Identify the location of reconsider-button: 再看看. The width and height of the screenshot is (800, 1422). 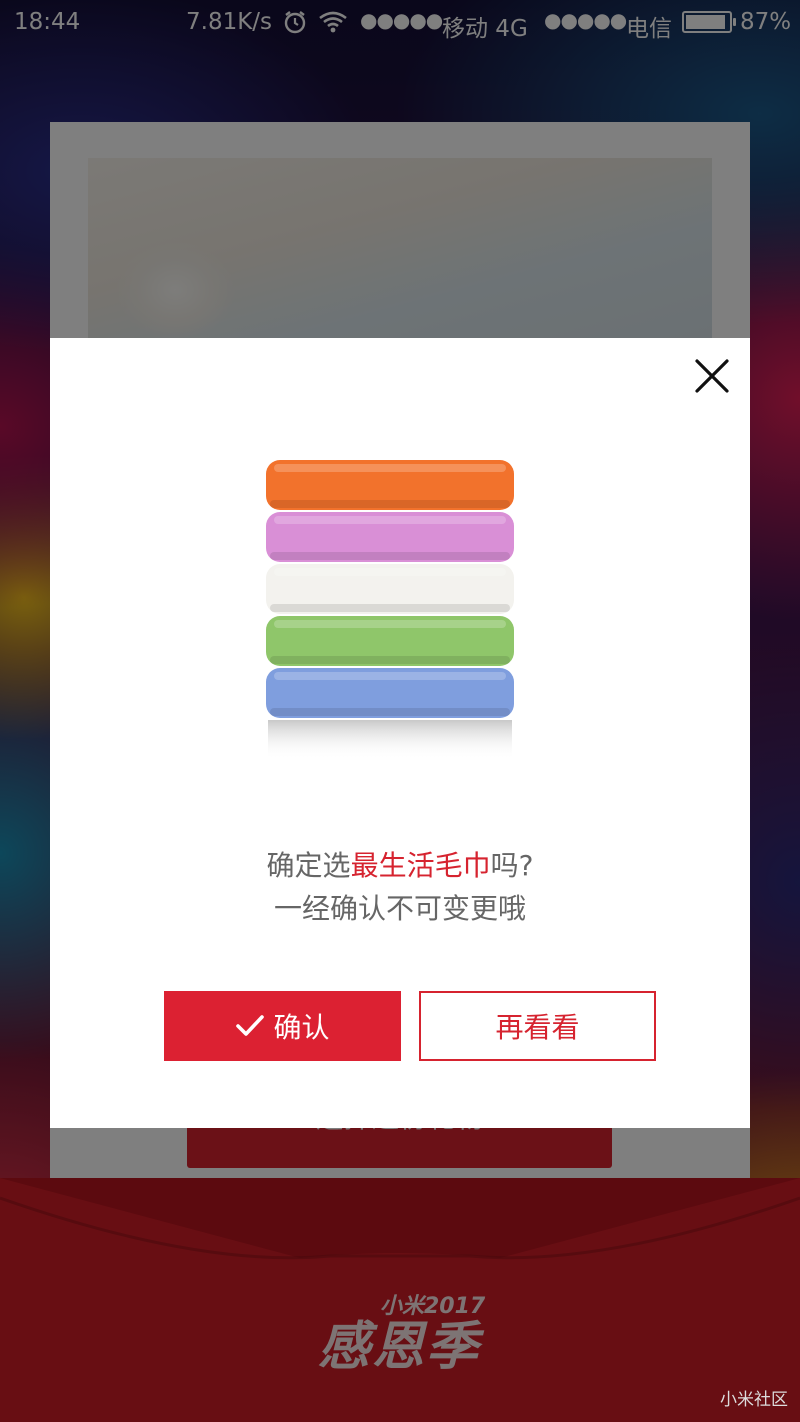
(537, 1026).